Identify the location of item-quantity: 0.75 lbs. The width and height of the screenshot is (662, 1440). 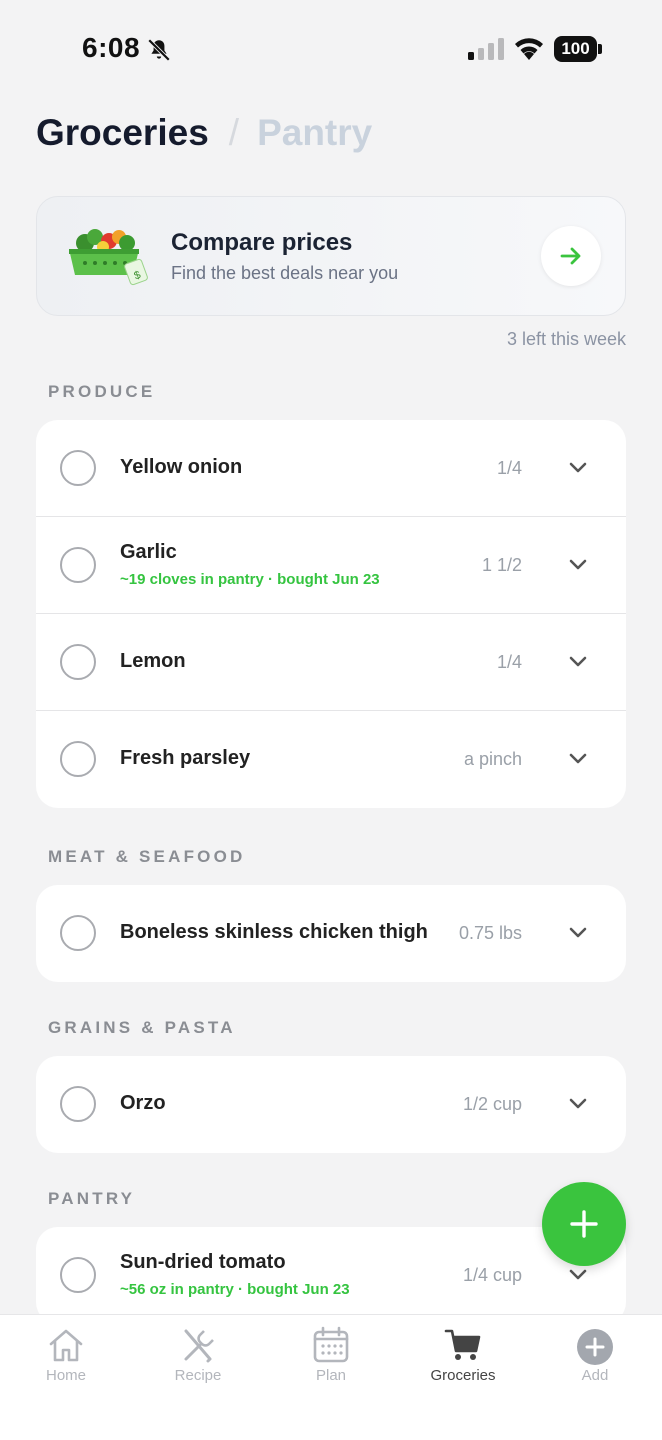
(490, 933).